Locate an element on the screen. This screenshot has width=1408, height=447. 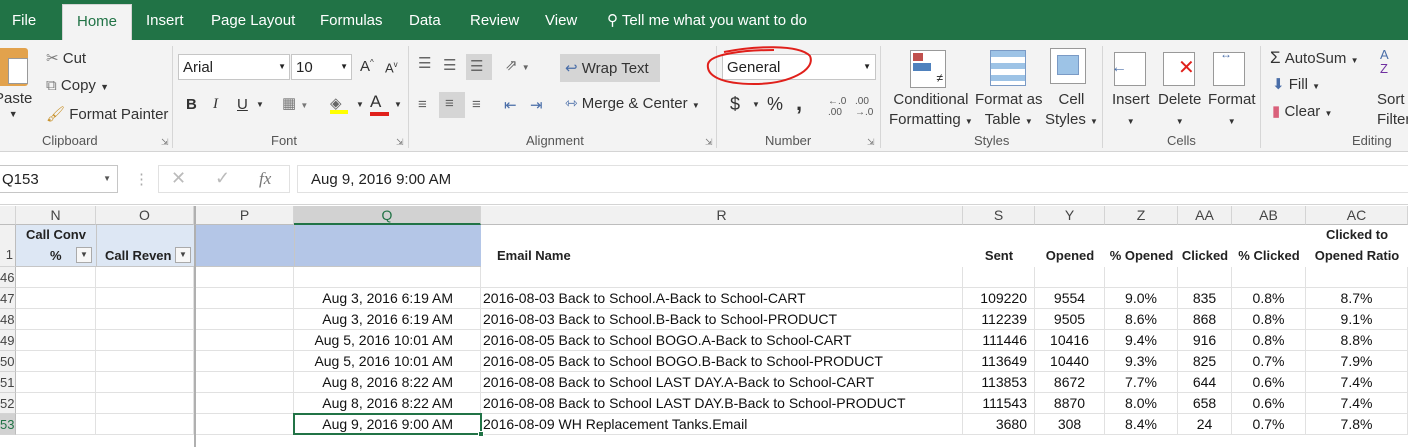
borders-icon: ▦ ▼ is located at coordinates (295, 103).